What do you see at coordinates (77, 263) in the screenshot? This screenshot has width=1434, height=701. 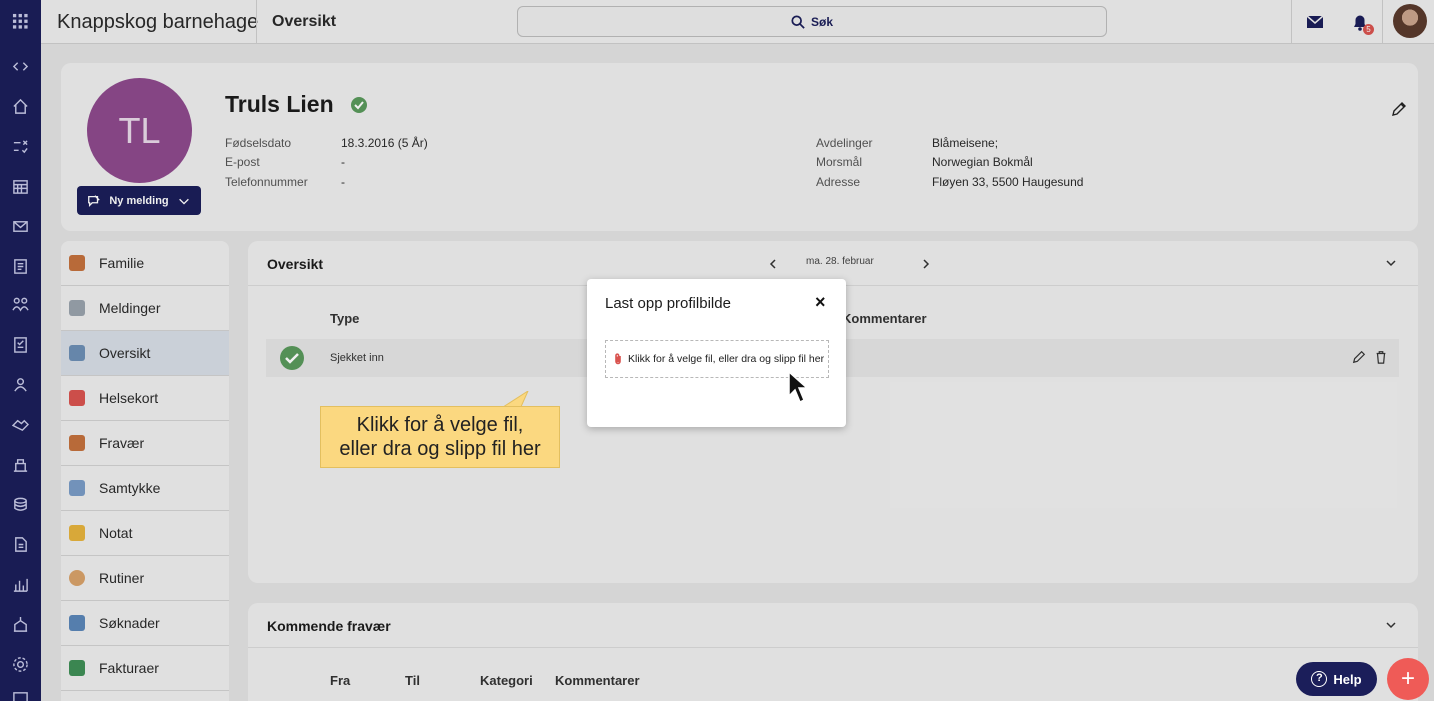 I see `family-icon` at bounding box center [77, 263].